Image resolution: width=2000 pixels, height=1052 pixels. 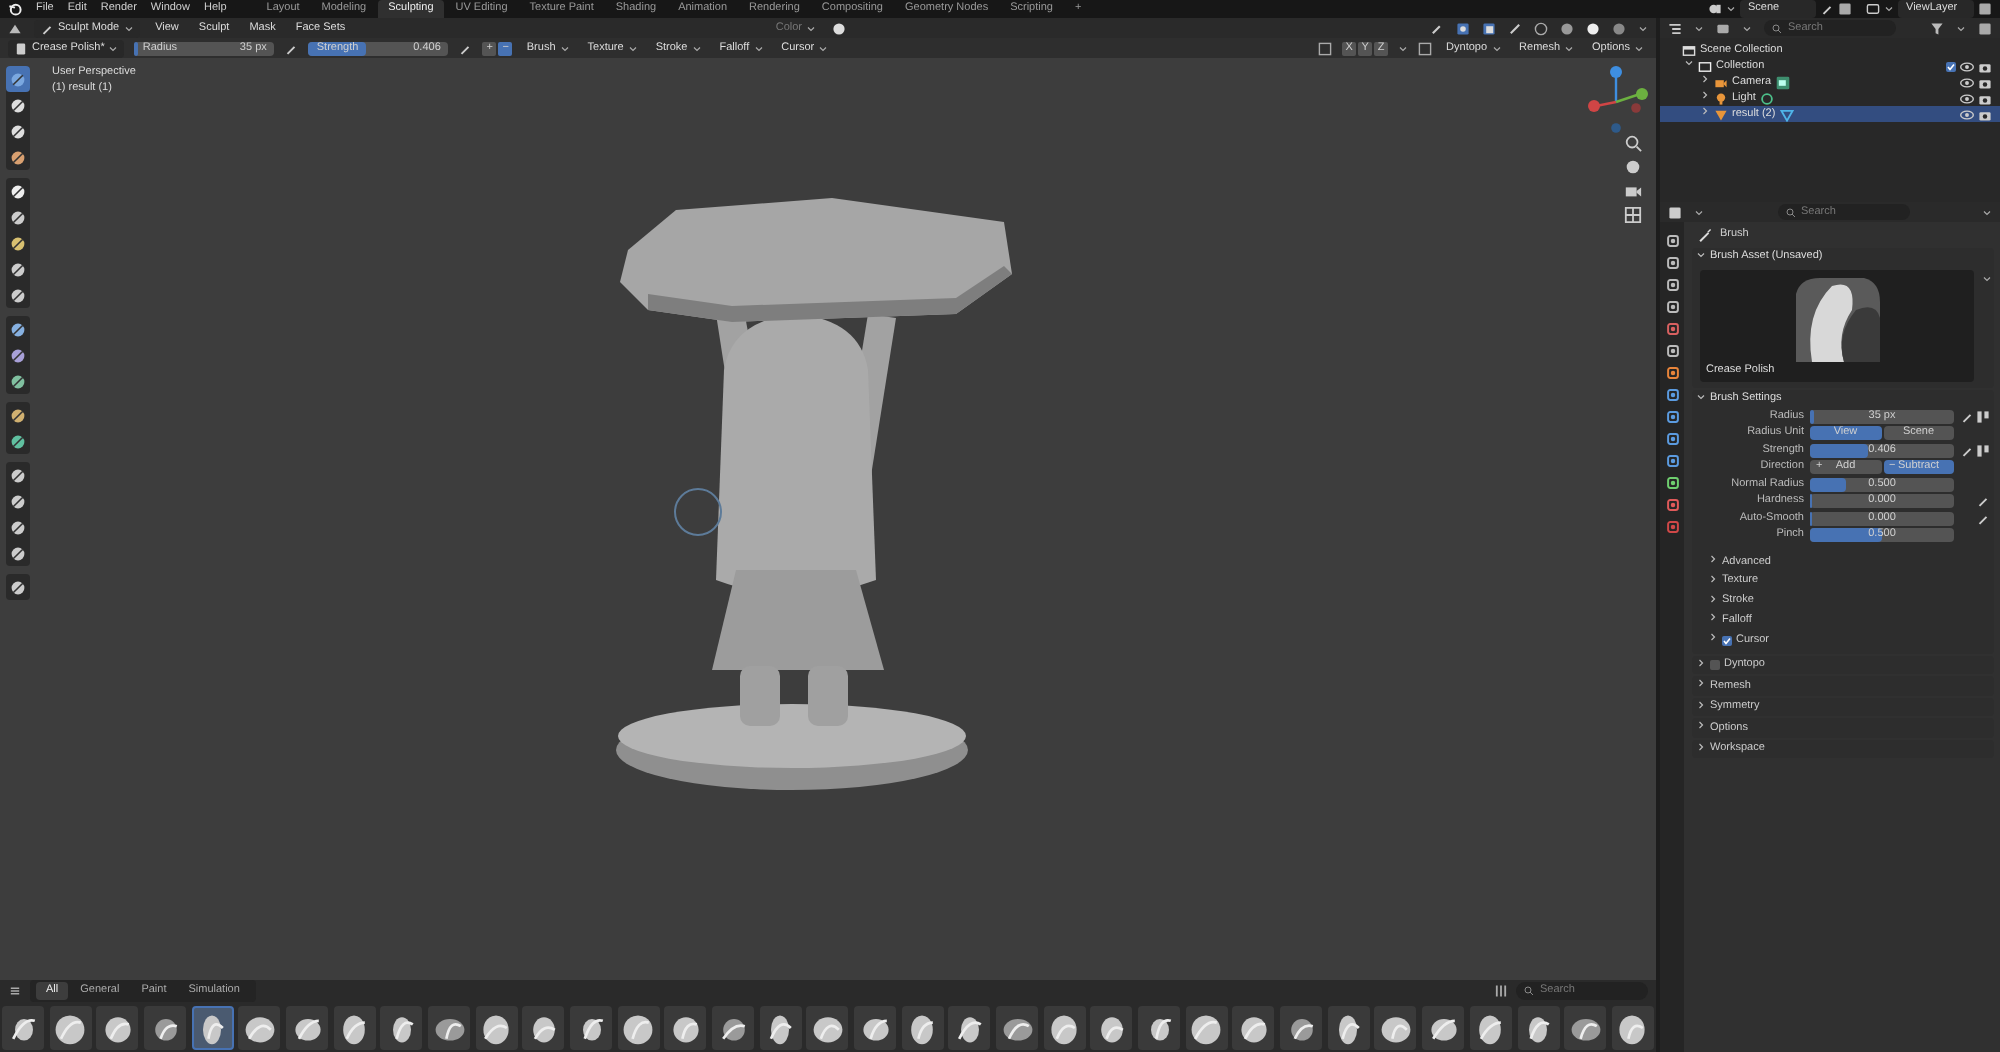 I want to click on light-object-icon, so click(x=1721, y=98).